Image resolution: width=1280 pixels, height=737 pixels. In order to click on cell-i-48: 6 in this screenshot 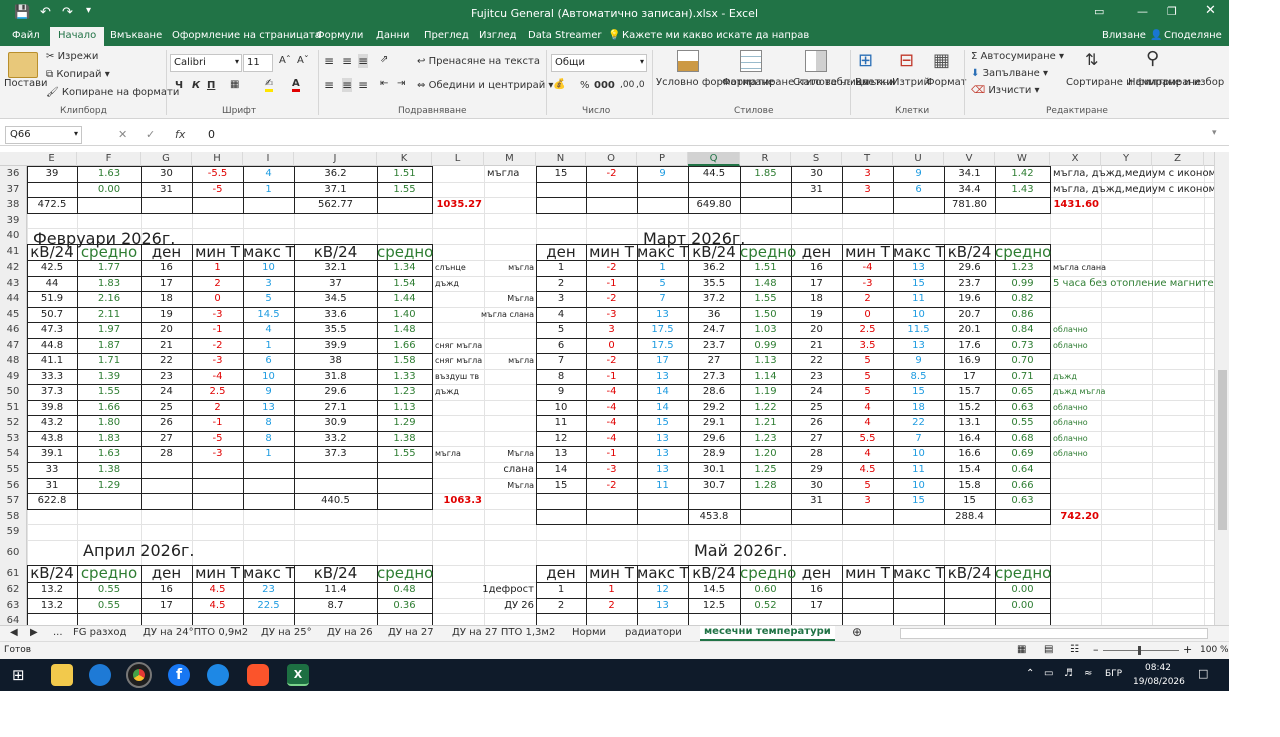, I will do `click(268, 361)`.